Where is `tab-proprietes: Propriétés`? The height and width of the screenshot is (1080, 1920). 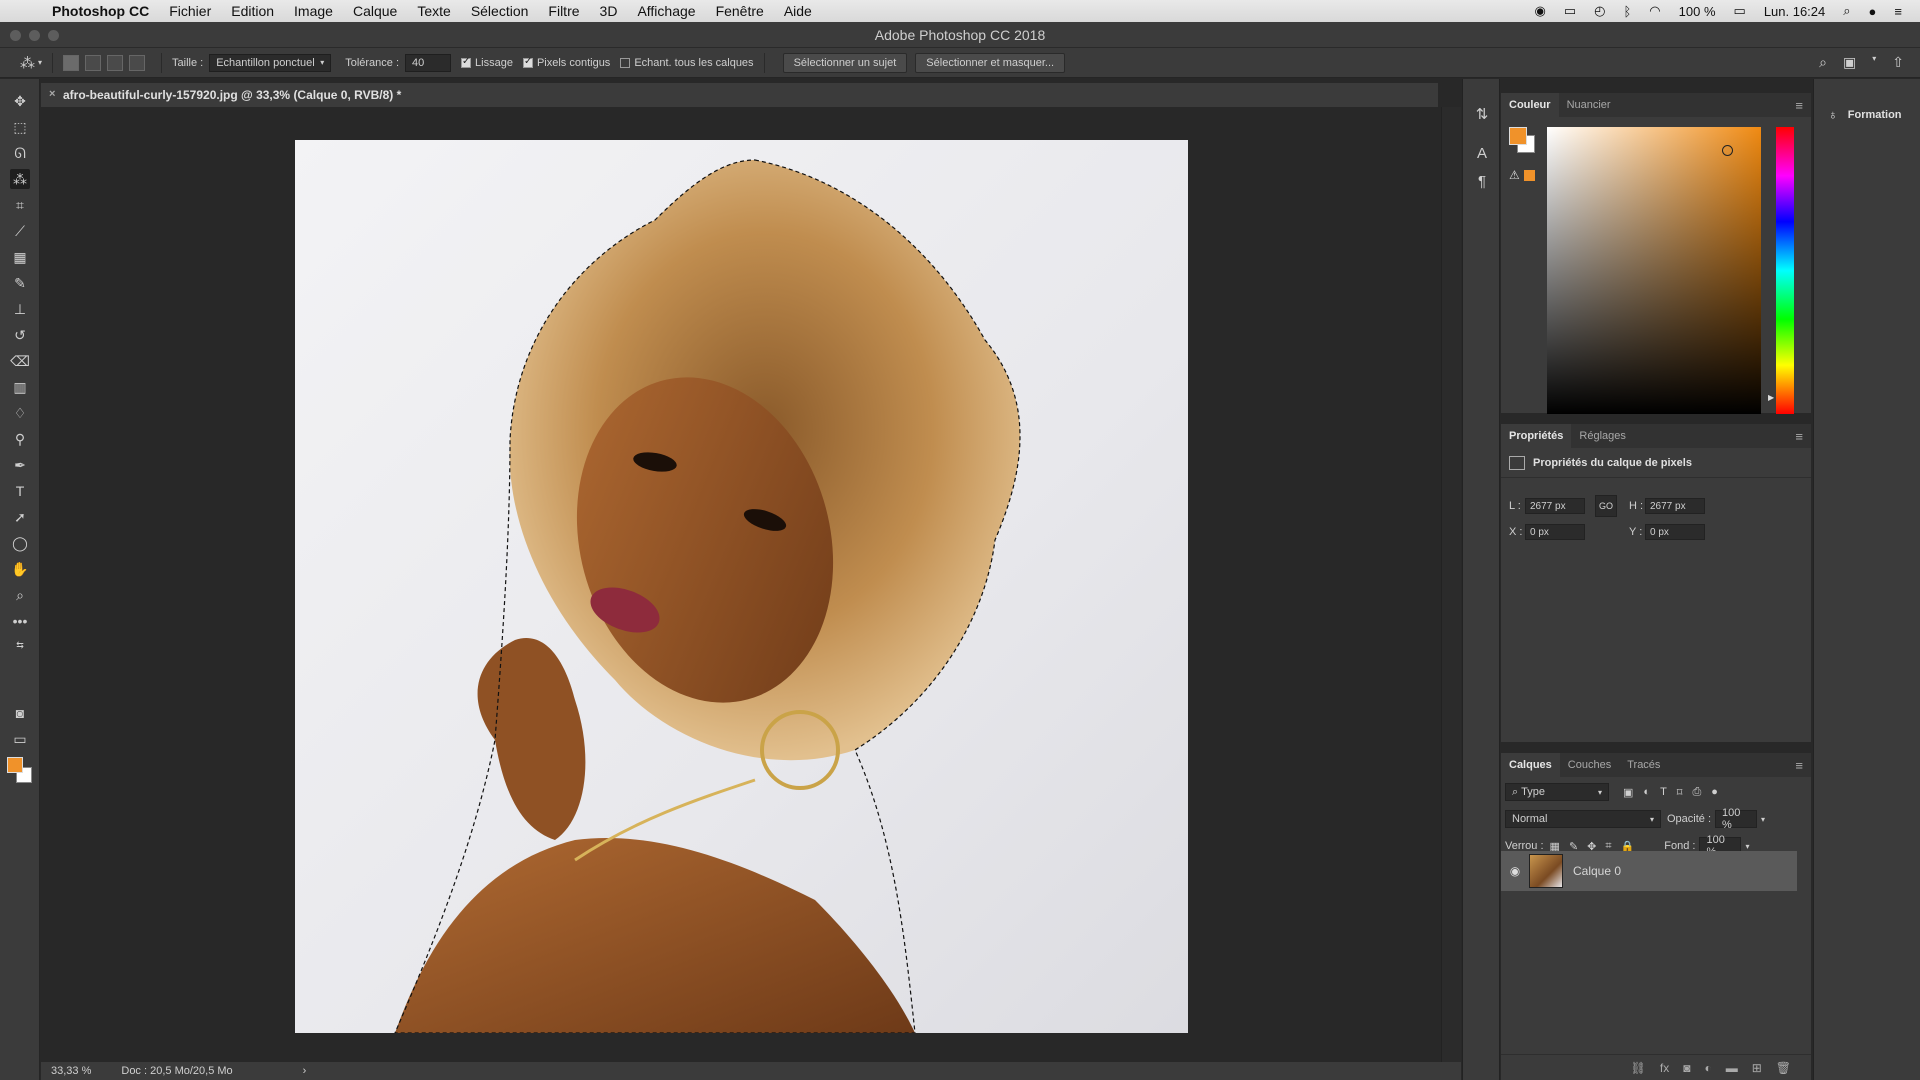
tab-proprietes: Propriétés is located at coordinates (1536, 436).